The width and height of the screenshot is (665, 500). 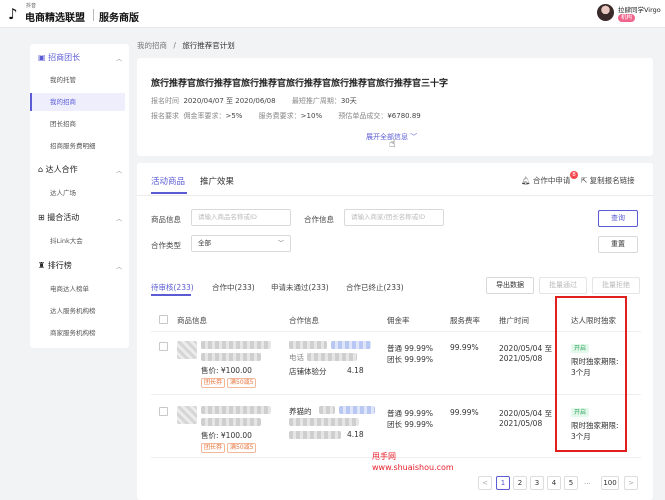 I want to click on page-button-3: 3, so click(x=537, y=483).